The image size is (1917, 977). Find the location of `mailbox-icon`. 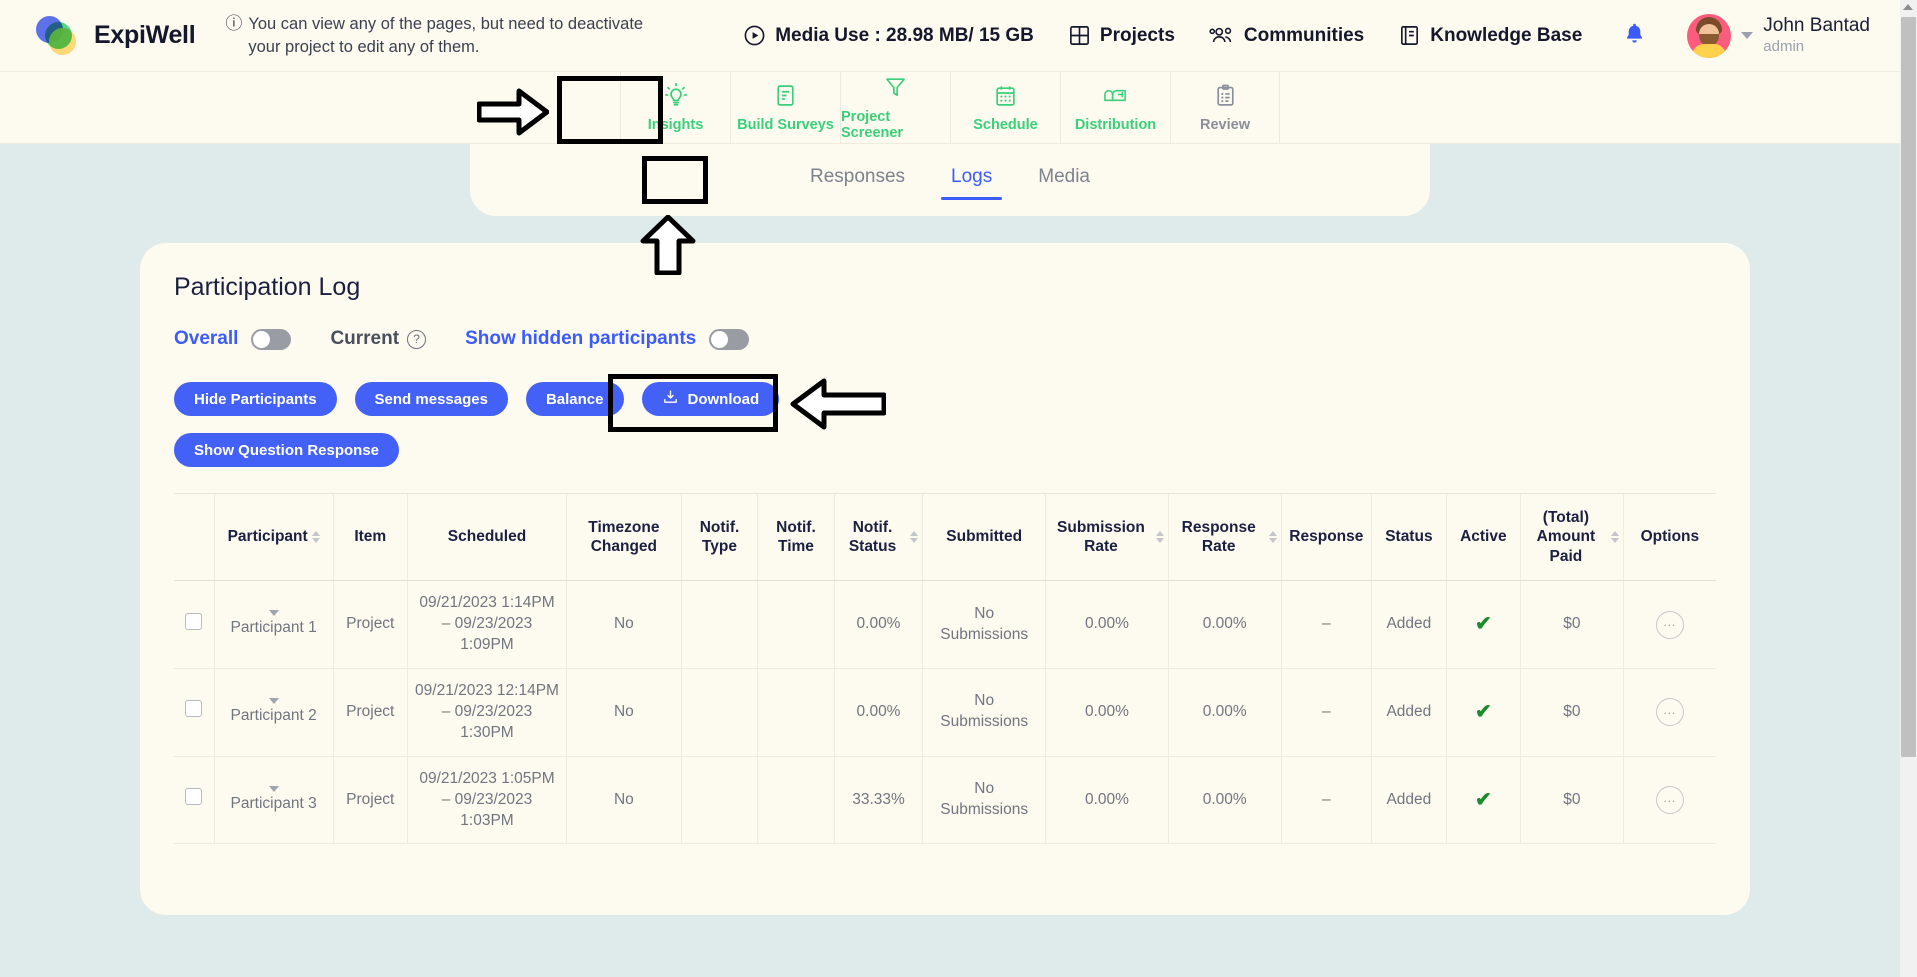

mailbox-icon is located at coordinates (1115, 98).